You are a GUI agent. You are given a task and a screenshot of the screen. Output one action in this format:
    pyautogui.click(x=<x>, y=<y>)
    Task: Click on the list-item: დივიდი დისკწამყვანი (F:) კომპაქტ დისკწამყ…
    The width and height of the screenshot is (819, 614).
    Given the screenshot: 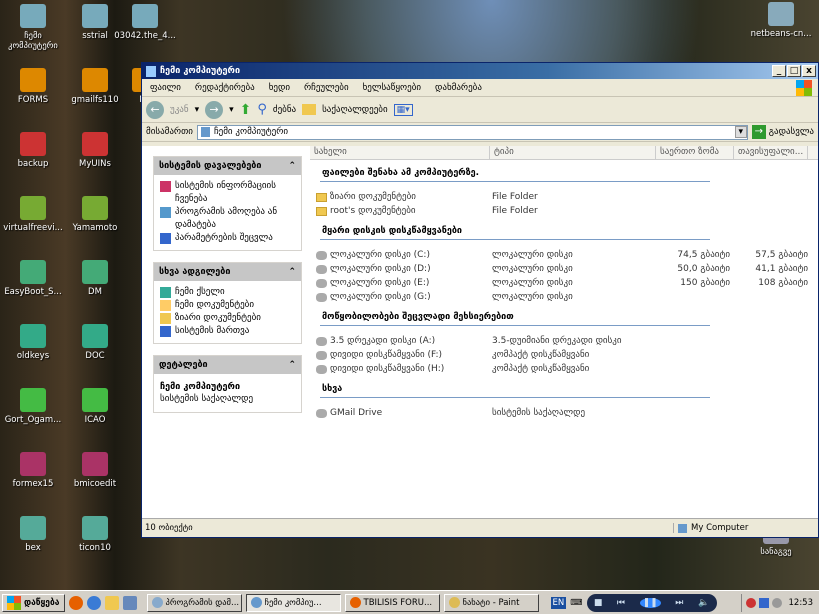 What is the action you would take?
    pyautogui.click(x=567, y=355)
    